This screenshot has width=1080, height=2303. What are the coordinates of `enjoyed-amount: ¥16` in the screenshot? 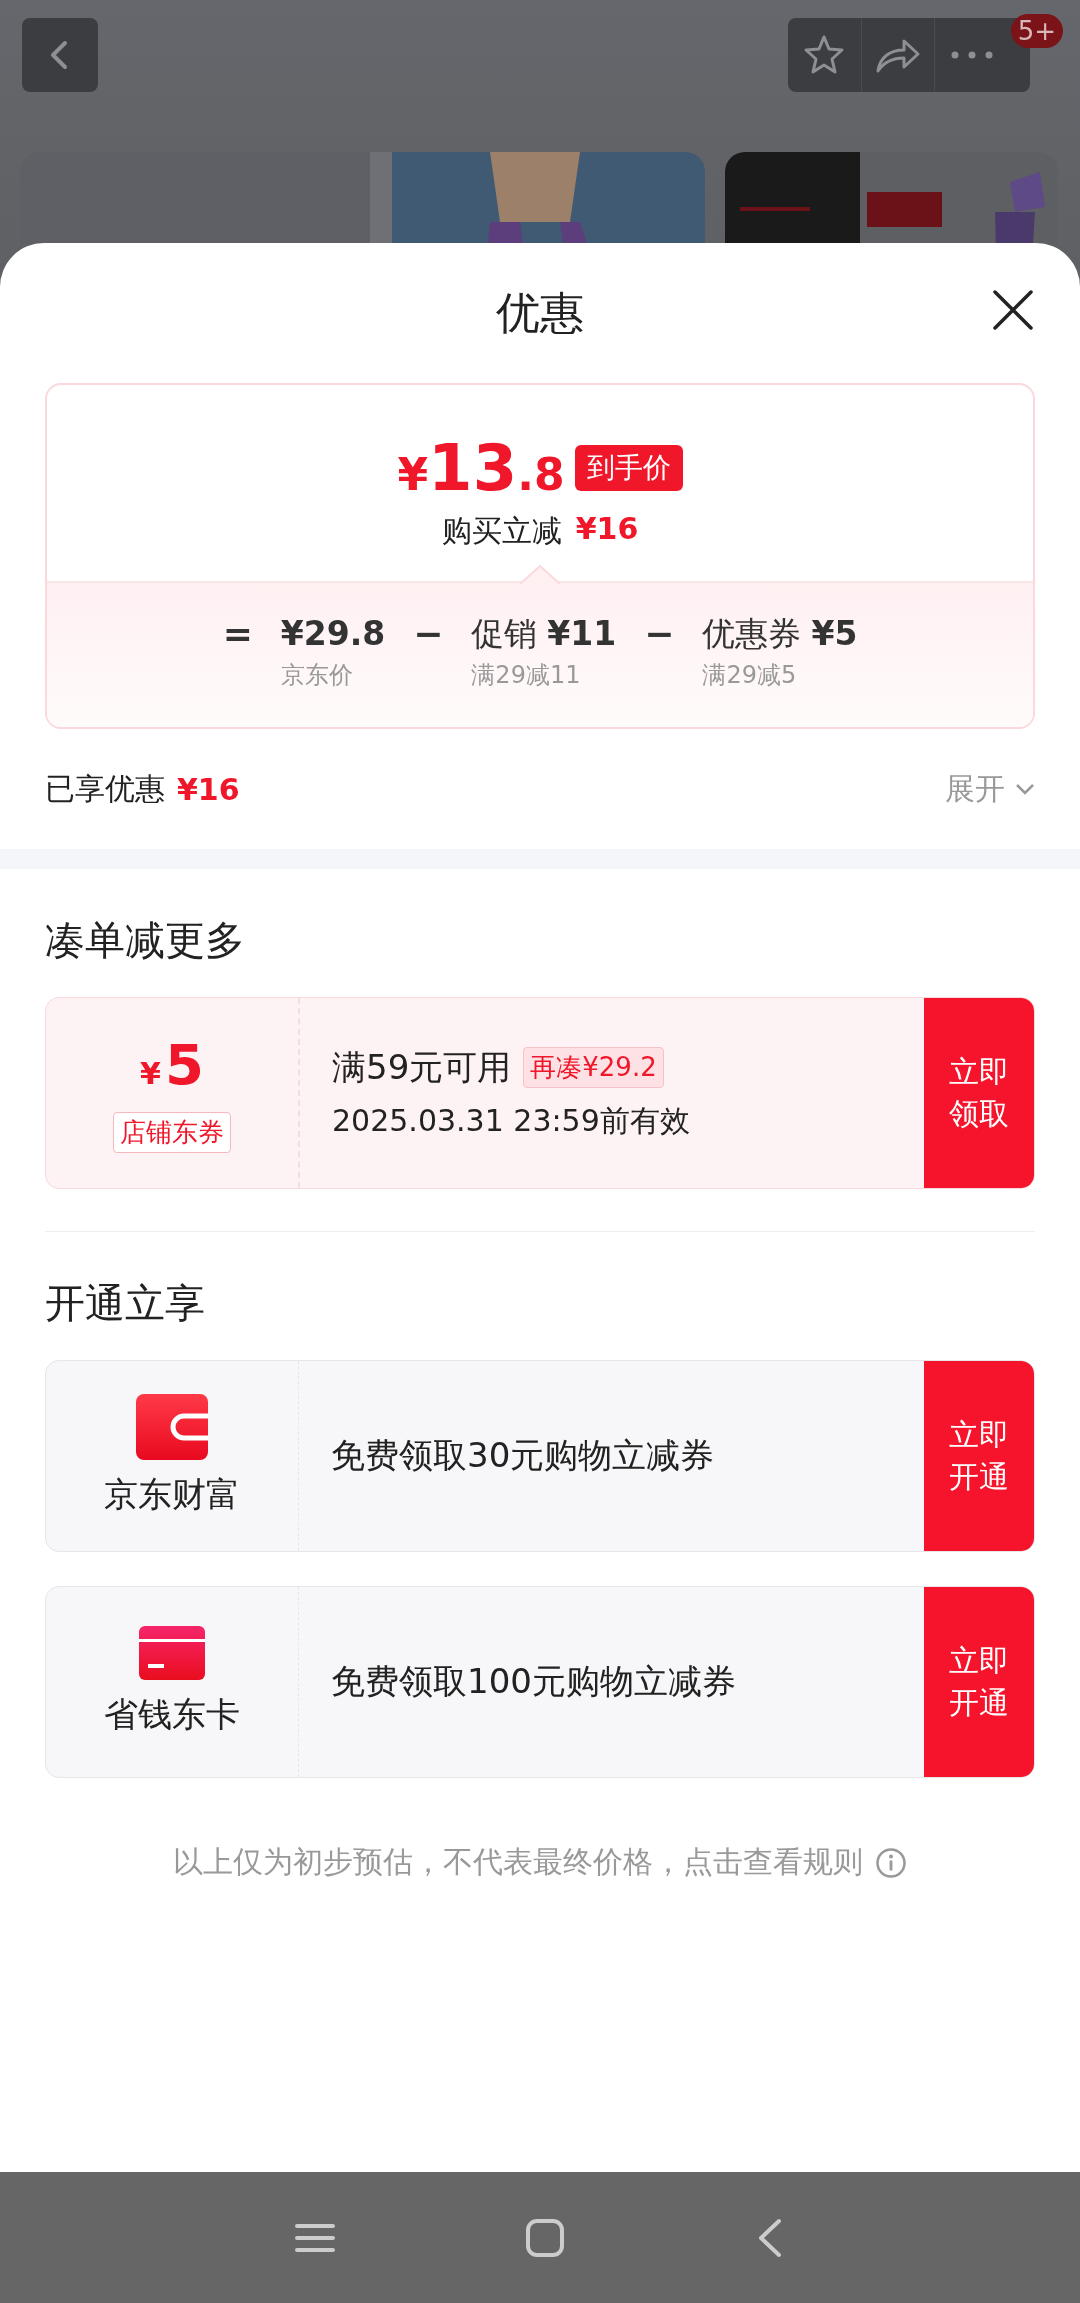 It's located at (208, 789).